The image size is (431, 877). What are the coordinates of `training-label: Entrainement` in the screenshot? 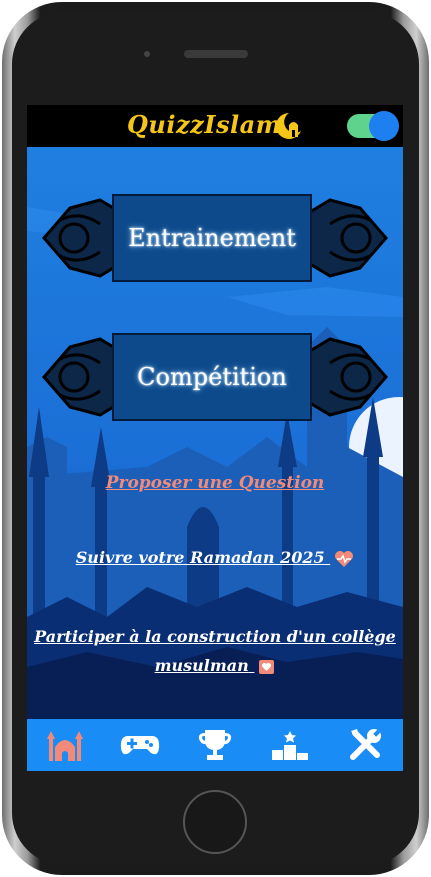 It's located at (212, 238).